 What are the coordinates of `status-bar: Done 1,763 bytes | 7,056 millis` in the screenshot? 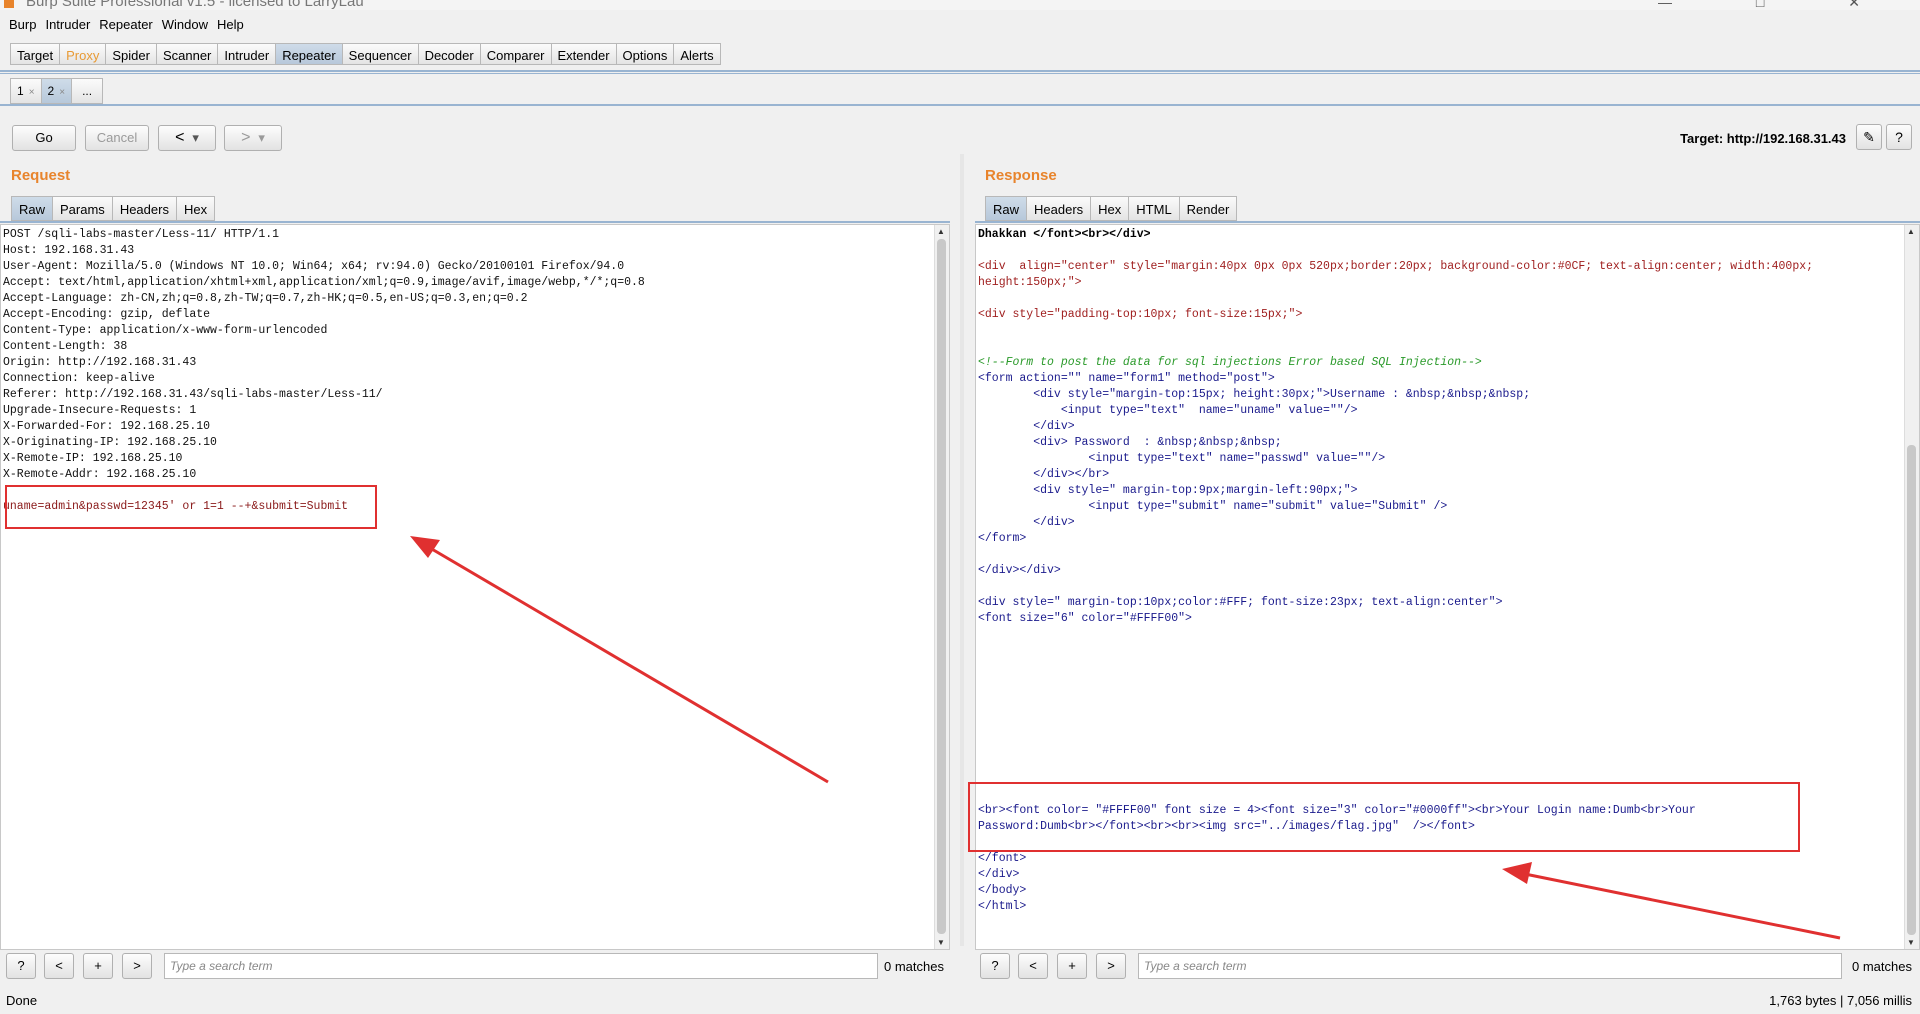 It's located at (960, 1001).